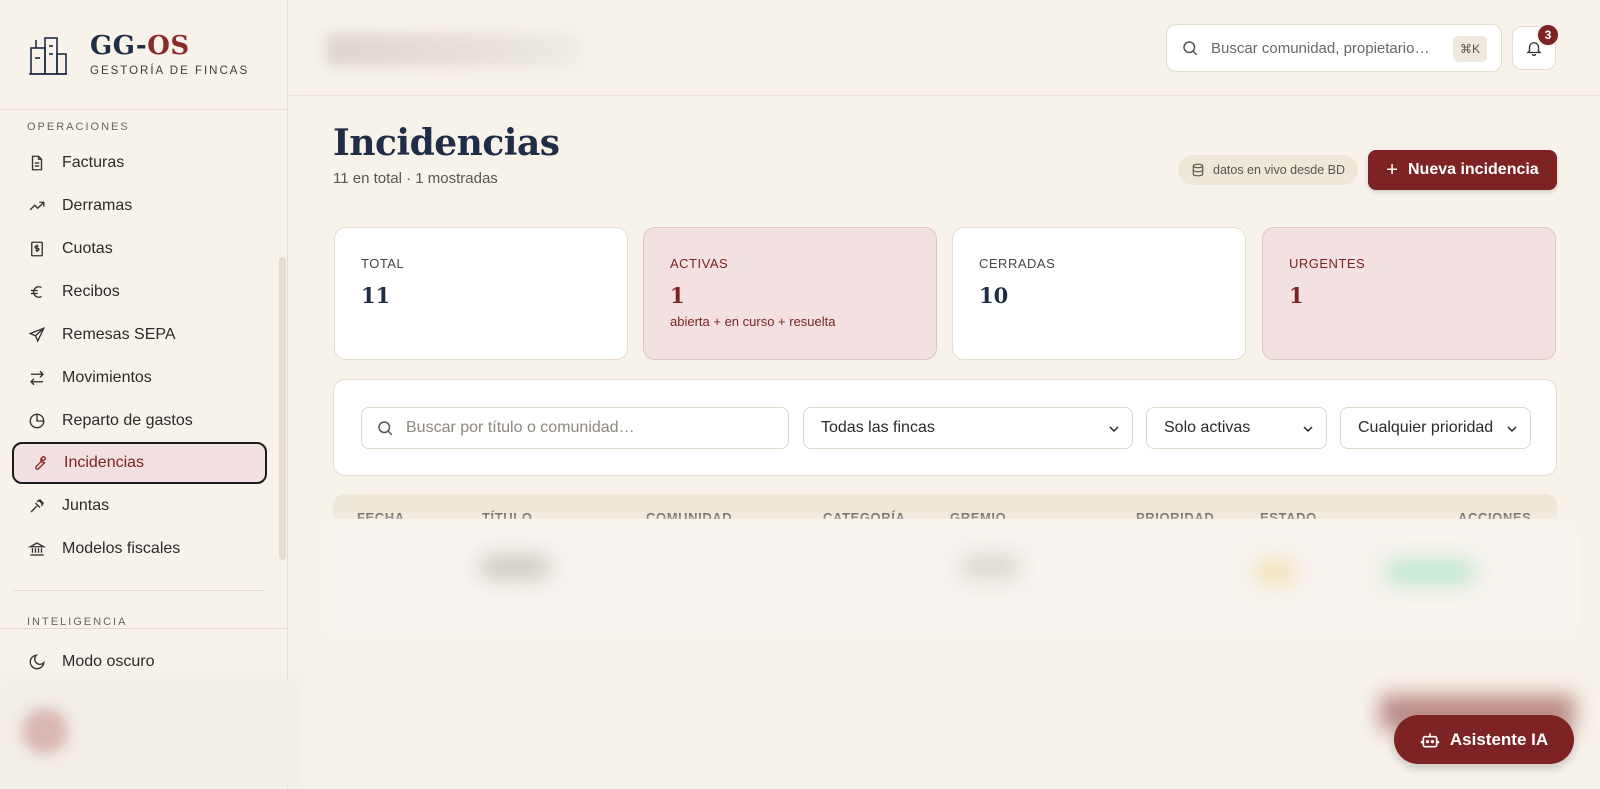  What do you see at coordinates (37, 335) in the screenshot?
I see `send-icon` at bounding box center [37, 335].